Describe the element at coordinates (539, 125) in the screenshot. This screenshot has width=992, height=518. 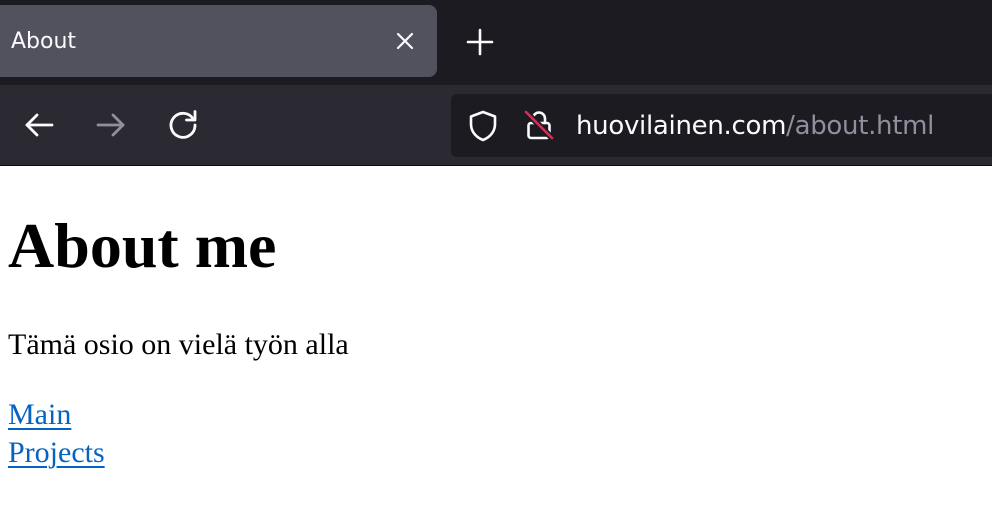
I see `insecure-lock-icon` at that location.